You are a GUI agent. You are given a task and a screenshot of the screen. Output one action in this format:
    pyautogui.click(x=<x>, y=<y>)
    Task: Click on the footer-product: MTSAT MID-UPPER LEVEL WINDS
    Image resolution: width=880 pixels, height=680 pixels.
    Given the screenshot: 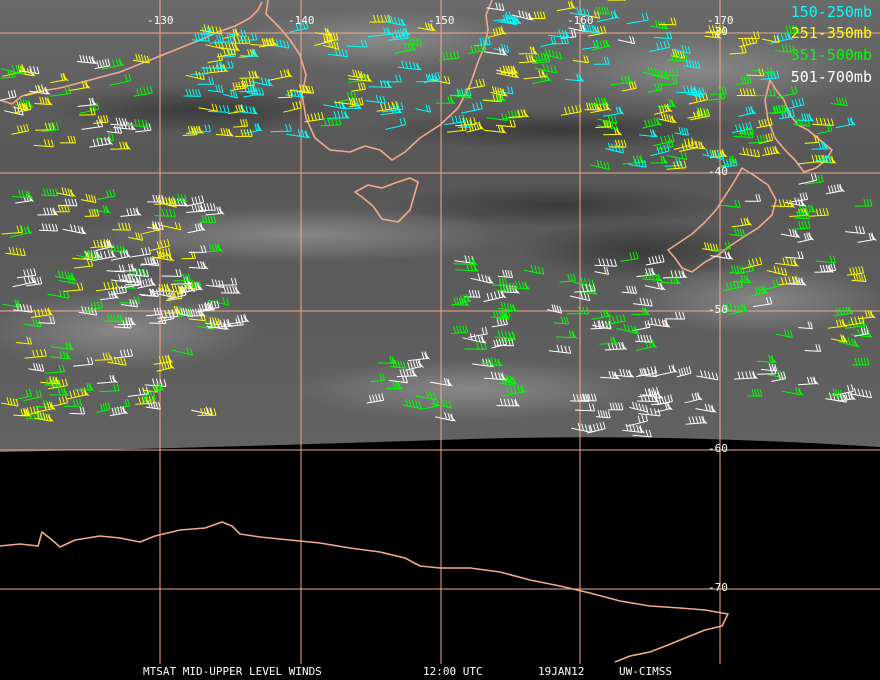 What is the action you would take?
    pyautogui.click(x=232, y=671)
    